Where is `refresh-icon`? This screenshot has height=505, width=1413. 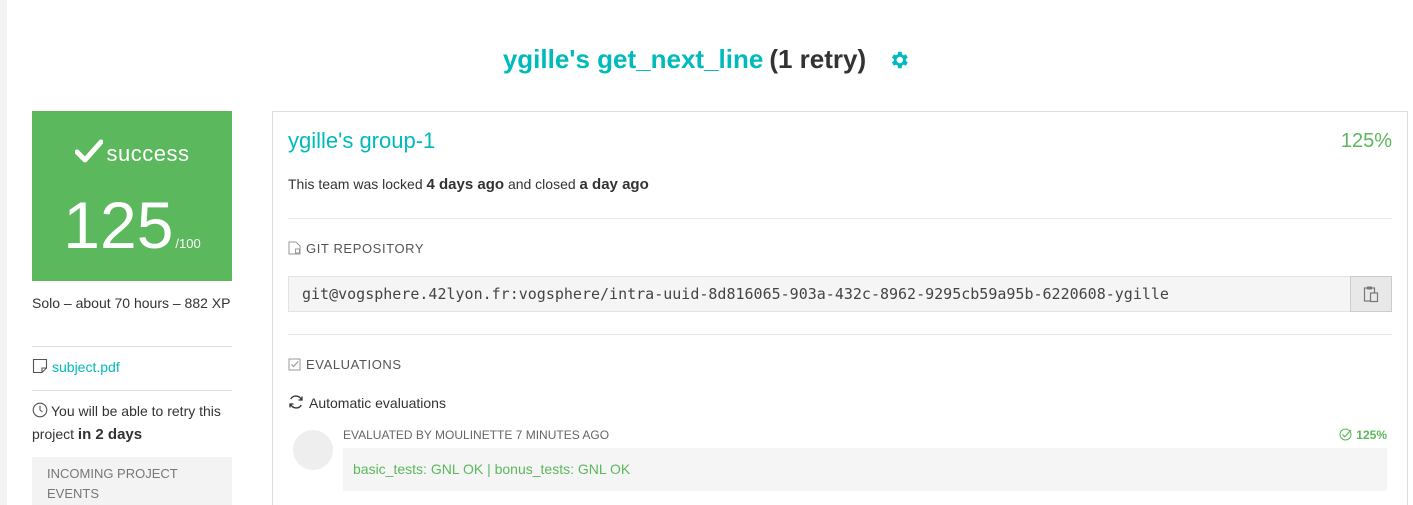
refresh-icon is located at coordinates (296, 402).